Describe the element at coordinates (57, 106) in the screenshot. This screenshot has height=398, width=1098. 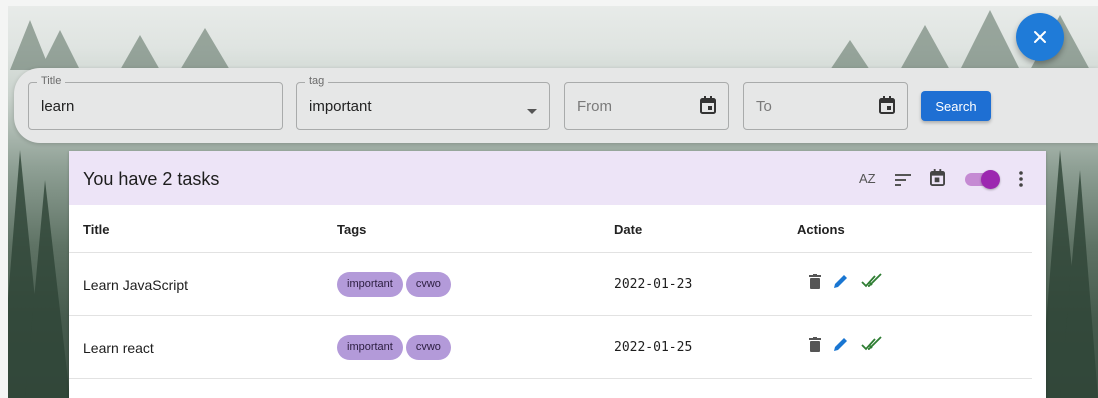
I see `title-filter-value: learn` at that location.